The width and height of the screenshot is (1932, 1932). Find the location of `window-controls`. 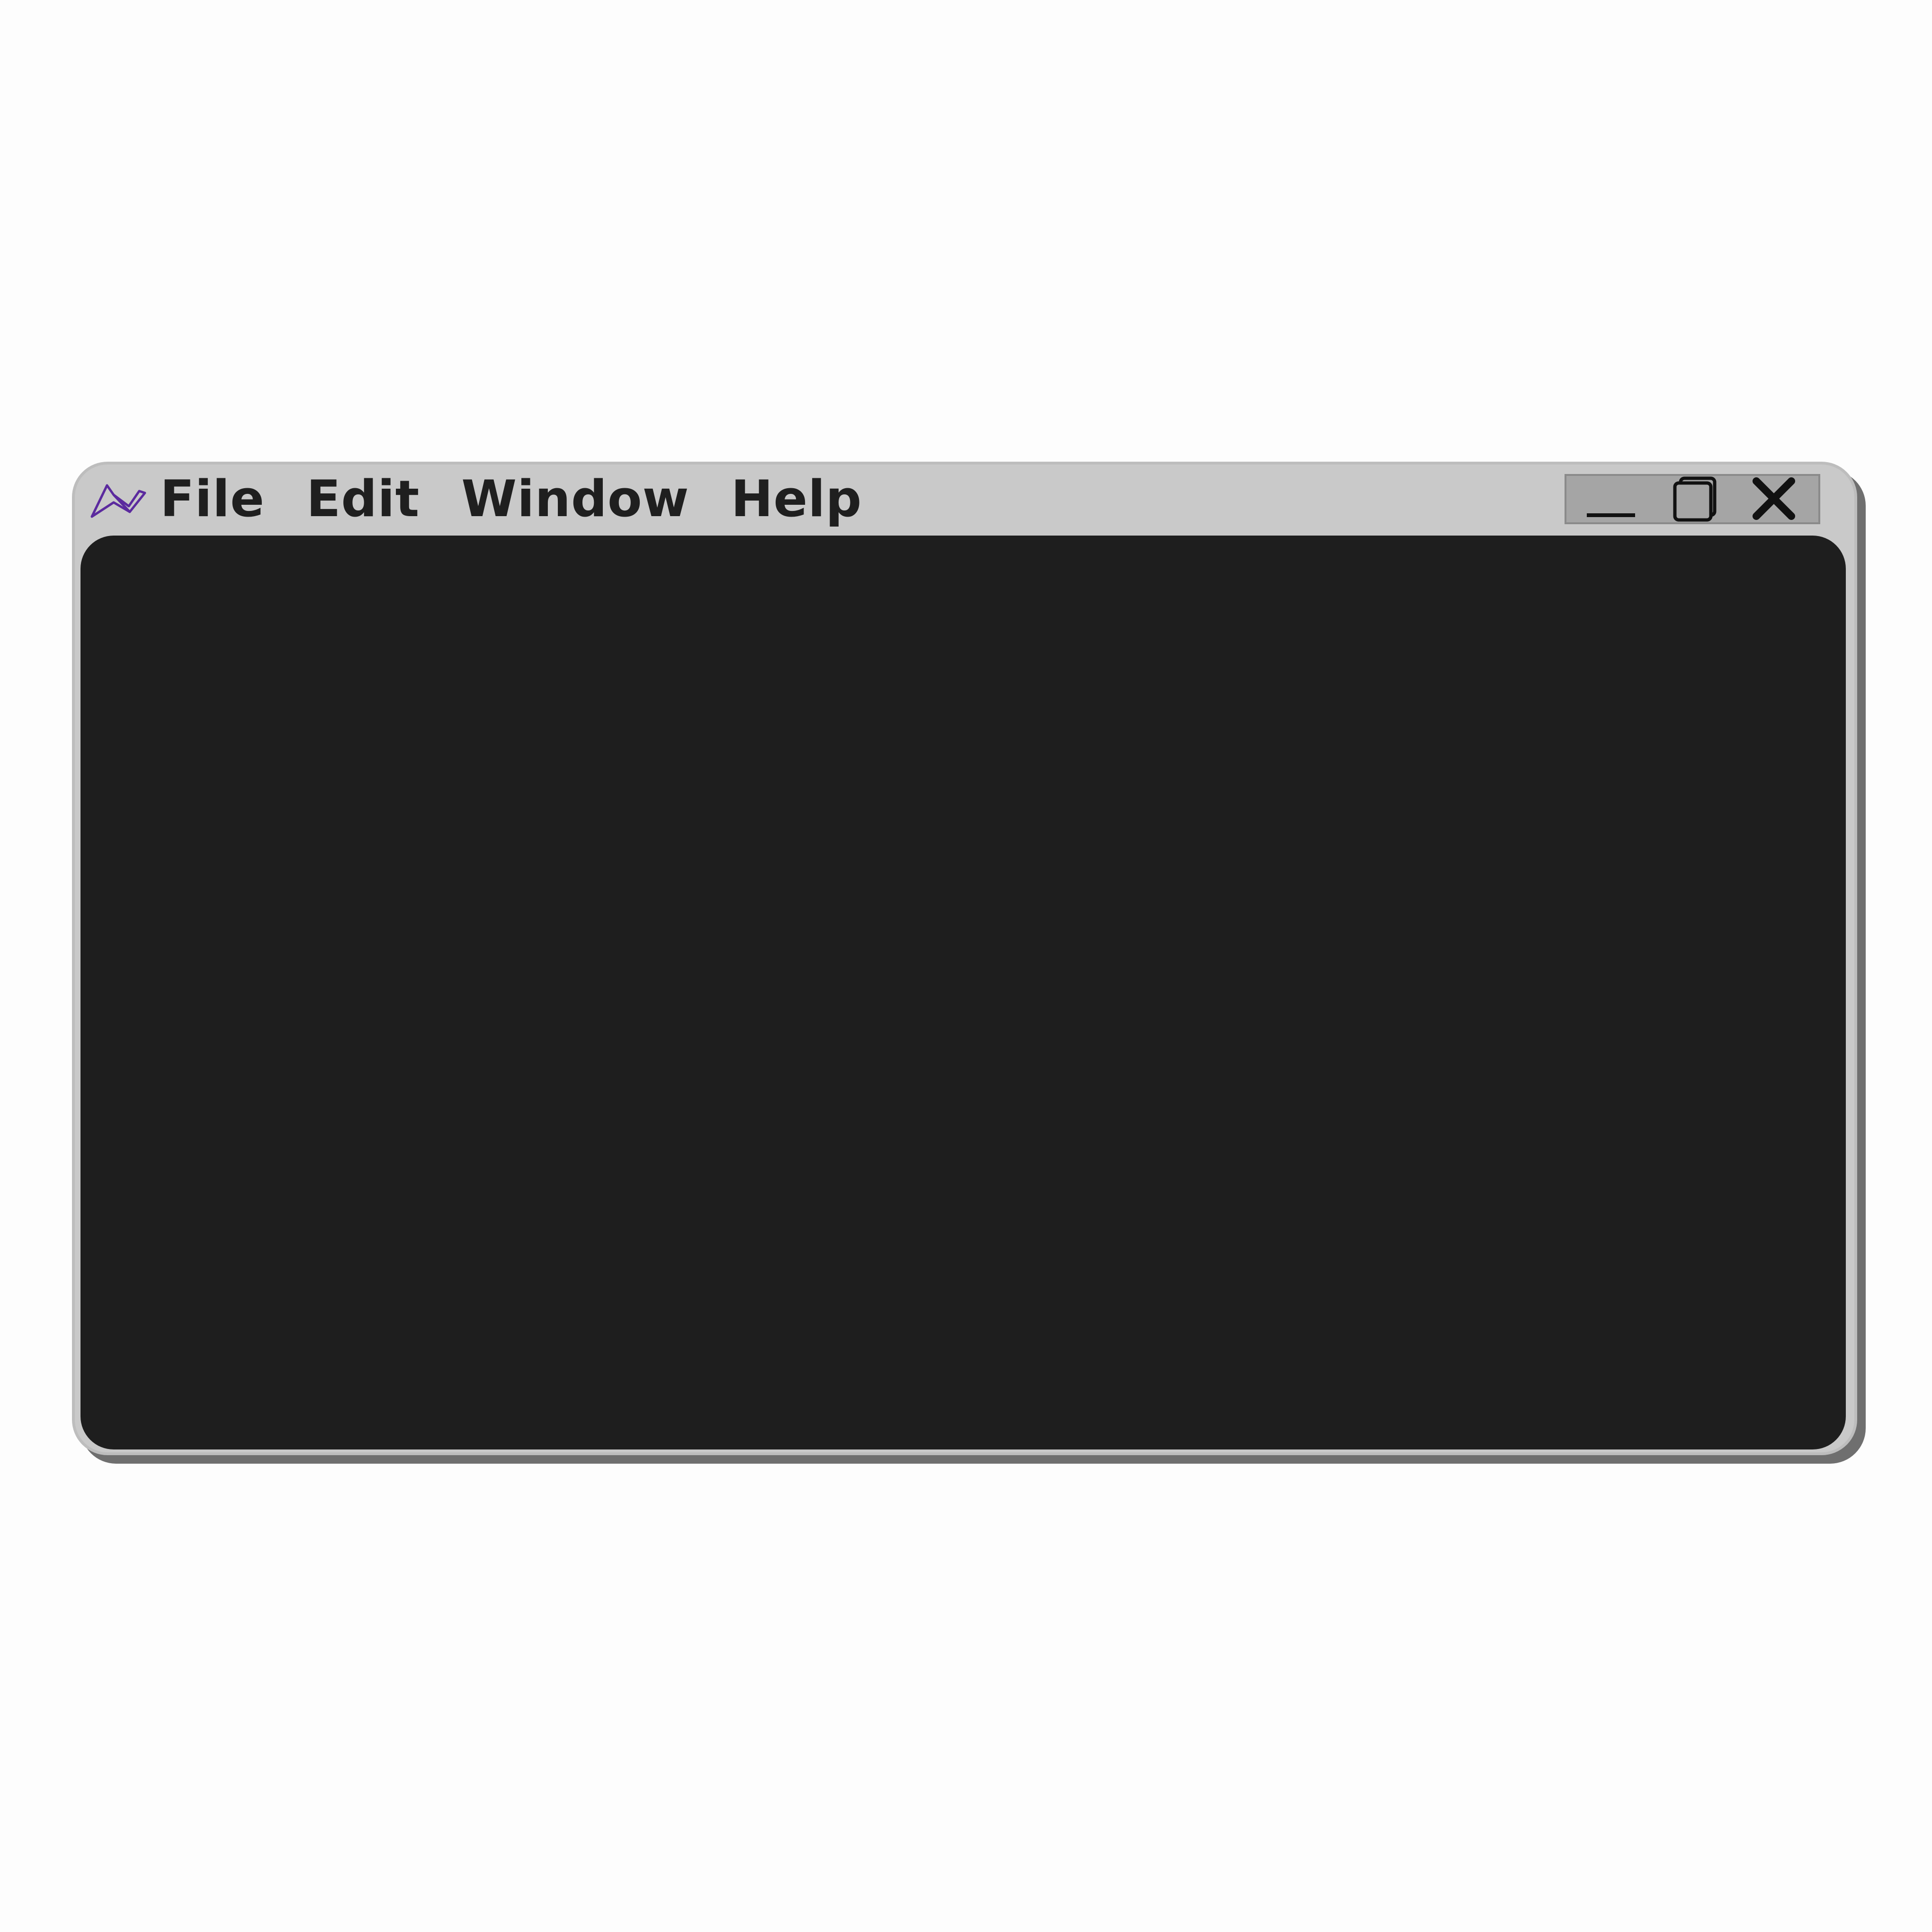

window-controls is located at coordinates (1692, 499).